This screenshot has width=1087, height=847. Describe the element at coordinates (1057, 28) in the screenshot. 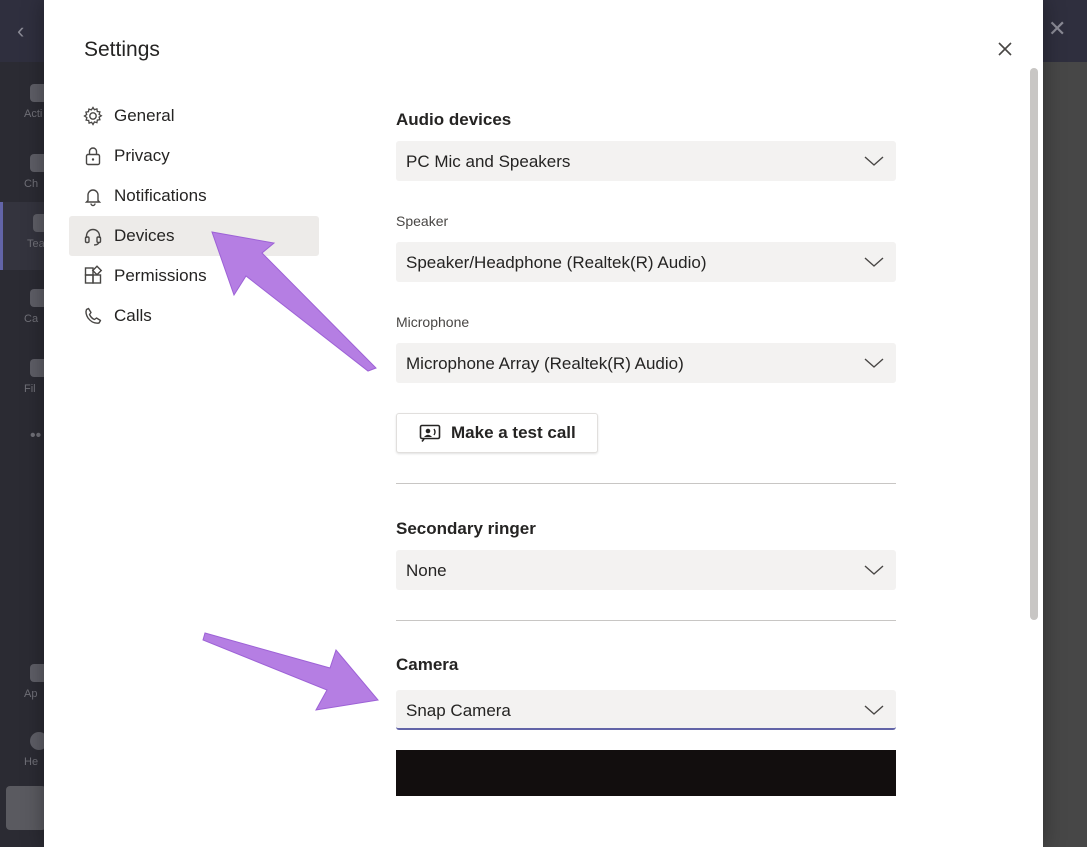

I see `app-close-icon: ✕` at that location.